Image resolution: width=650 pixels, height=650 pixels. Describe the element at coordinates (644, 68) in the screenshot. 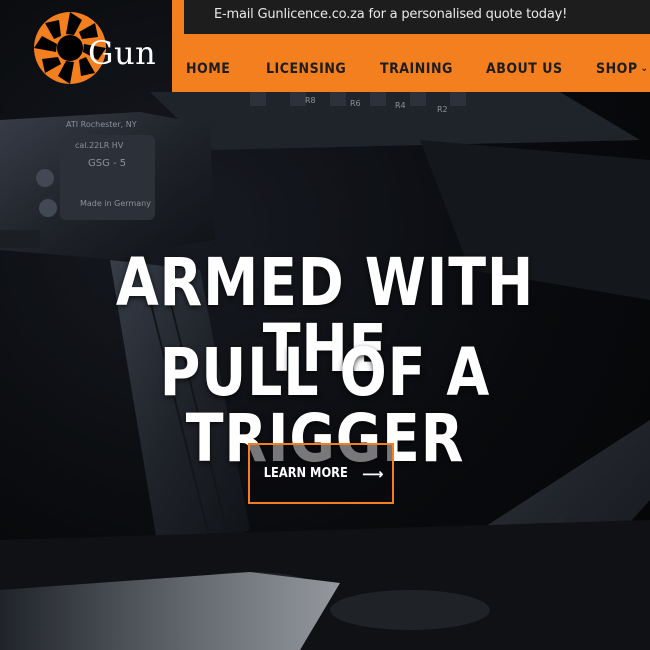

I see `chevron-down-icon: ⌄` at that location.